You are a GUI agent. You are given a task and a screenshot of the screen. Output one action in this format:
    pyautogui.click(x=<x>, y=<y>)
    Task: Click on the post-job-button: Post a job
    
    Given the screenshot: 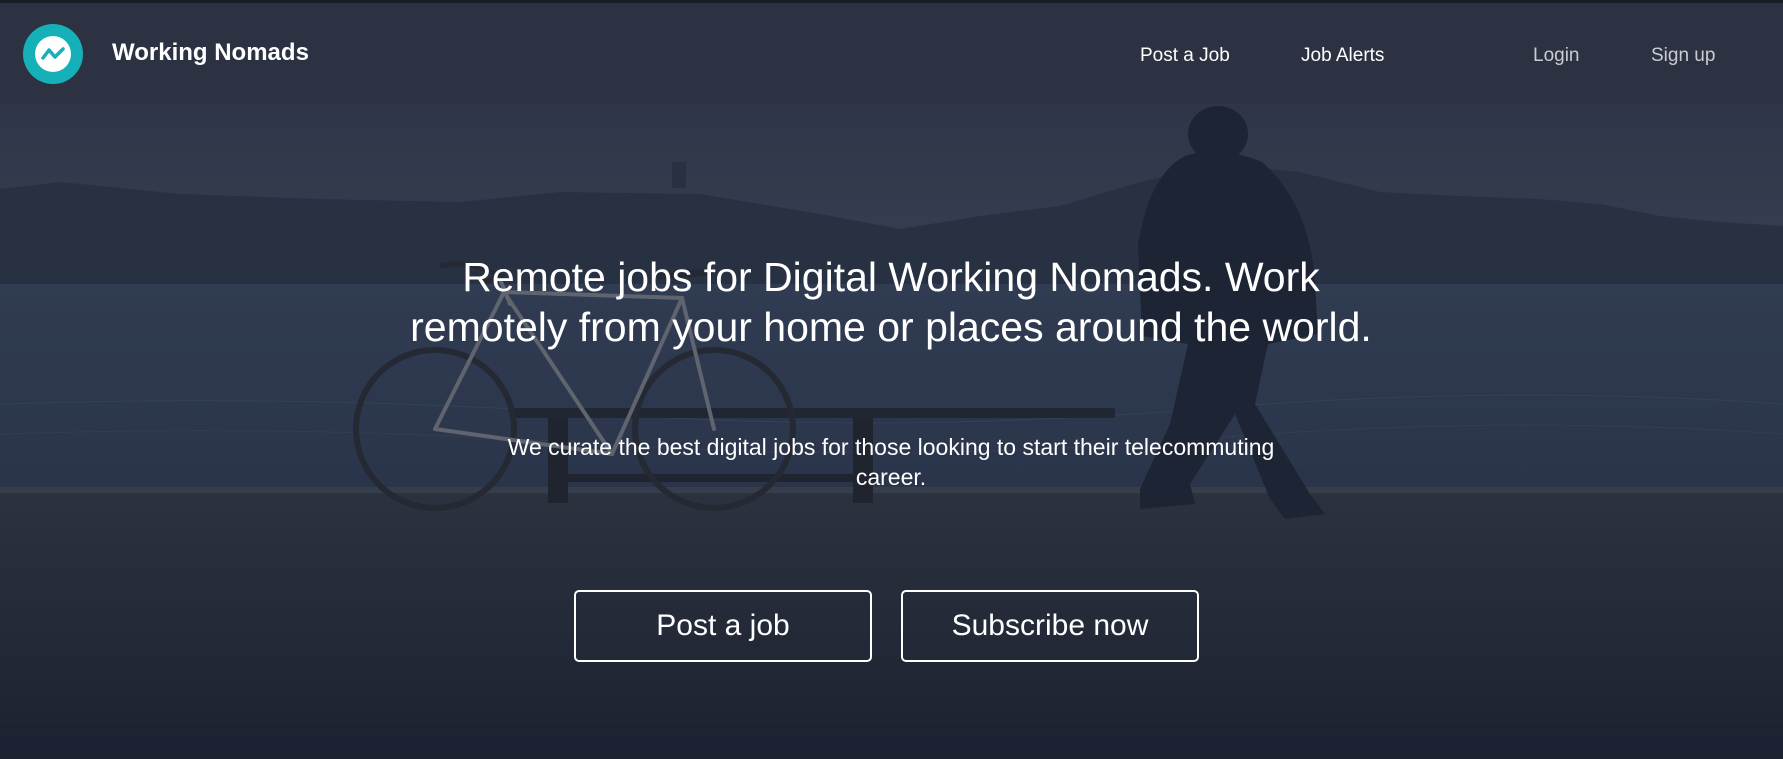 What is the action you would take?
    pyautogui.click(x=723, y=626)
    